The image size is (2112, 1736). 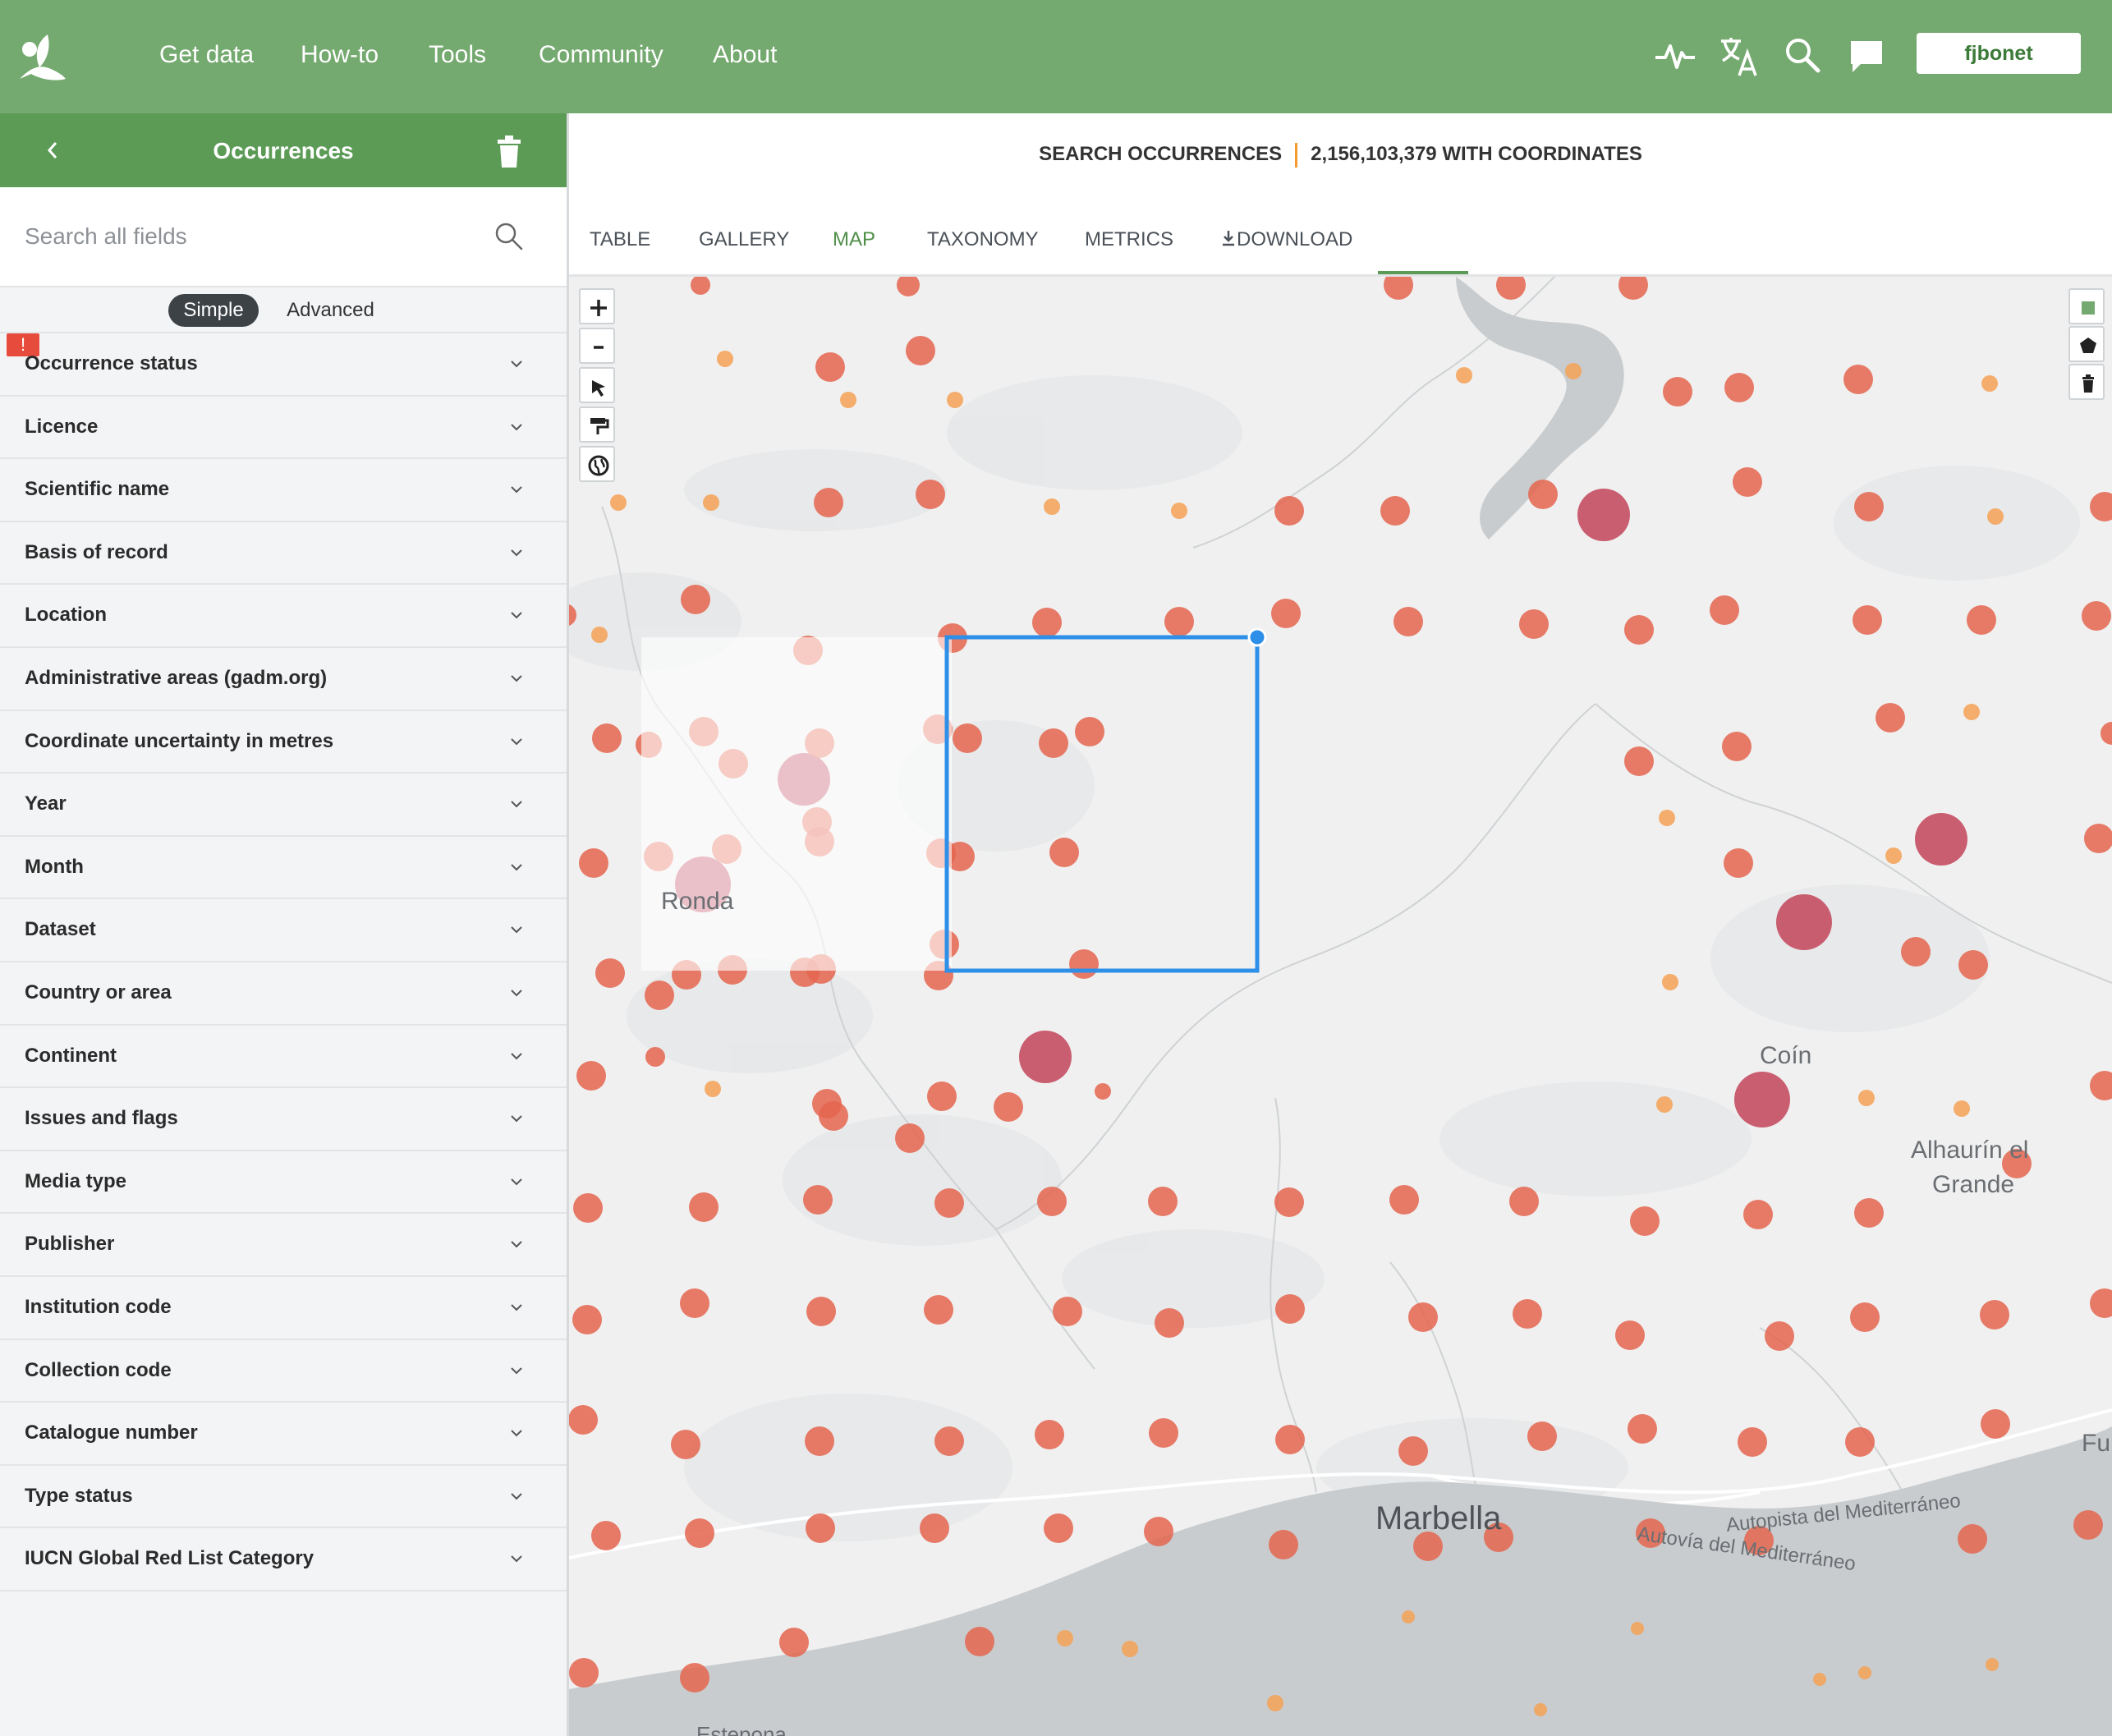 I want to click on tab-table: TABLE, so click(x=620, y=240).